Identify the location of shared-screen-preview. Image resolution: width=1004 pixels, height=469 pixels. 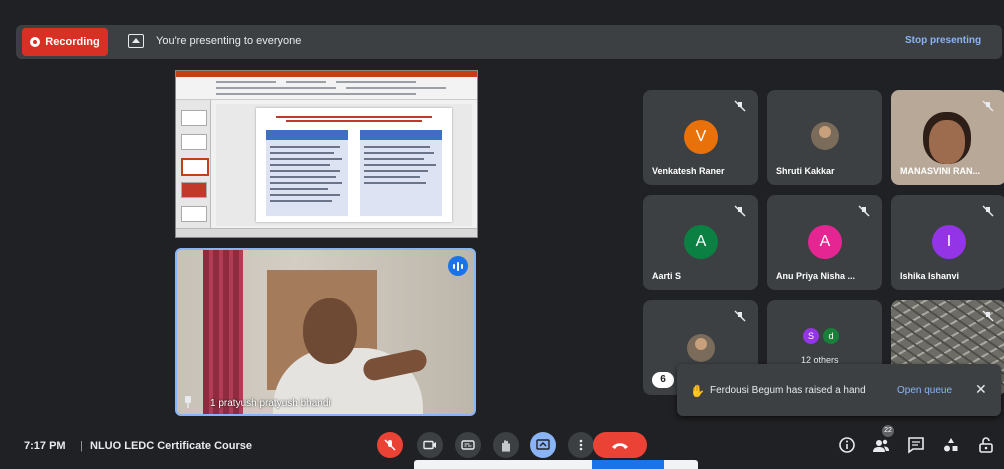
(326, 154).